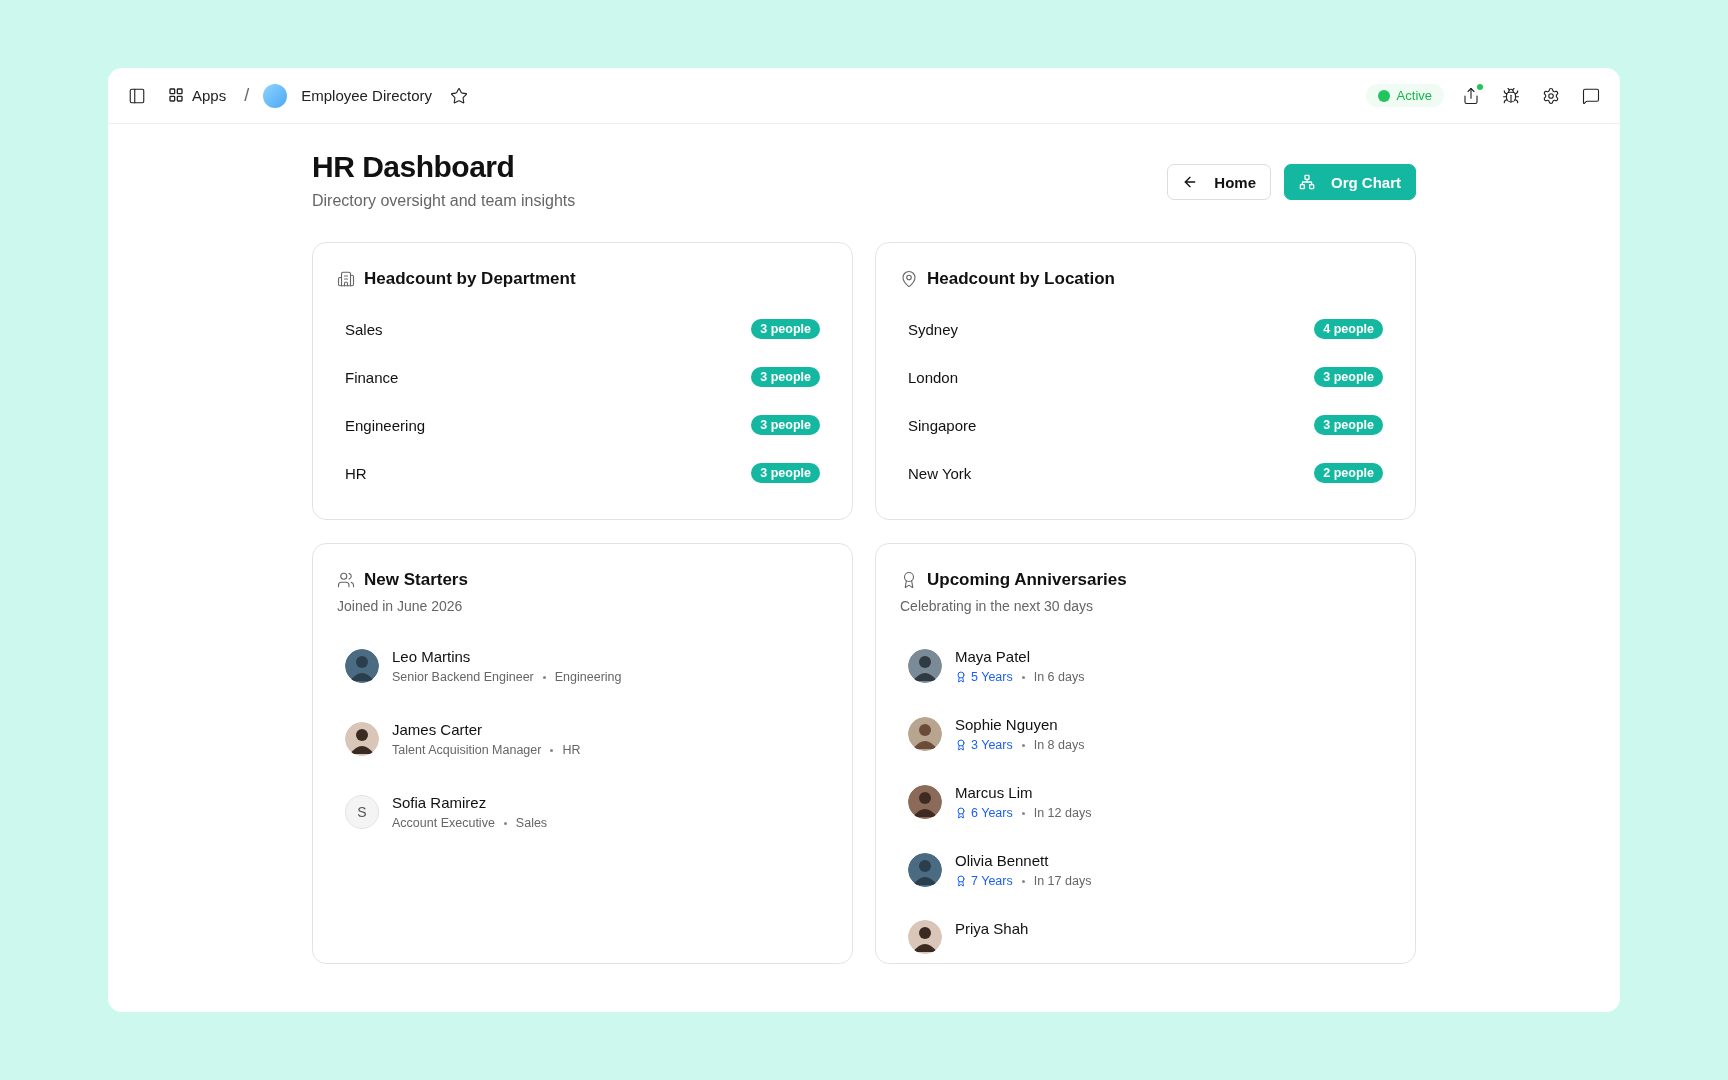  Describe the element at coordinates (588, 677) in the screenshot. I see `department: Engineering` at that location.